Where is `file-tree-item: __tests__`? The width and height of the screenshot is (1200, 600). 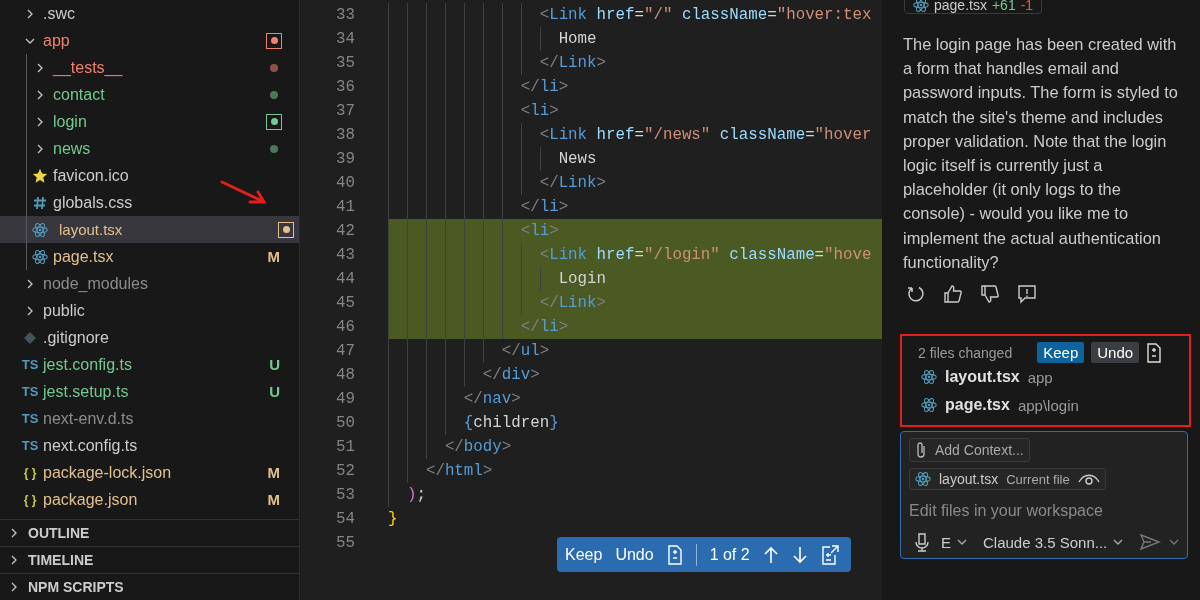
file-tree-item: __tests__ is located at coordinates (149, 67).